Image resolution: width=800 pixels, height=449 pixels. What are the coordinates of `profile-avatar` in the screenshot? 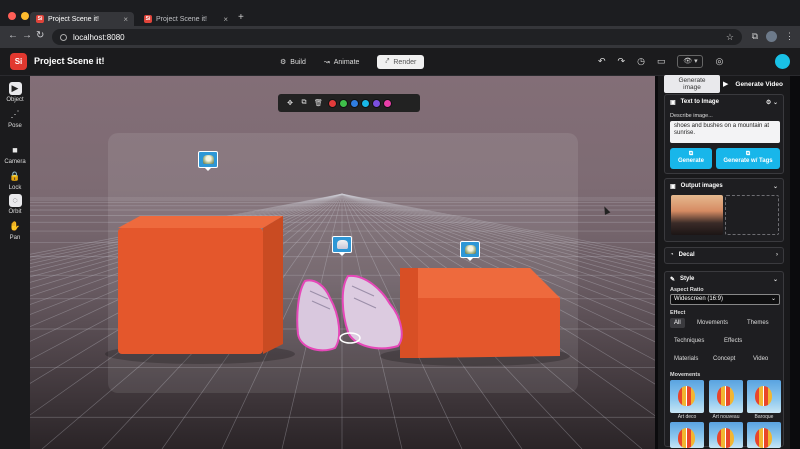 It's located at (771, 36).